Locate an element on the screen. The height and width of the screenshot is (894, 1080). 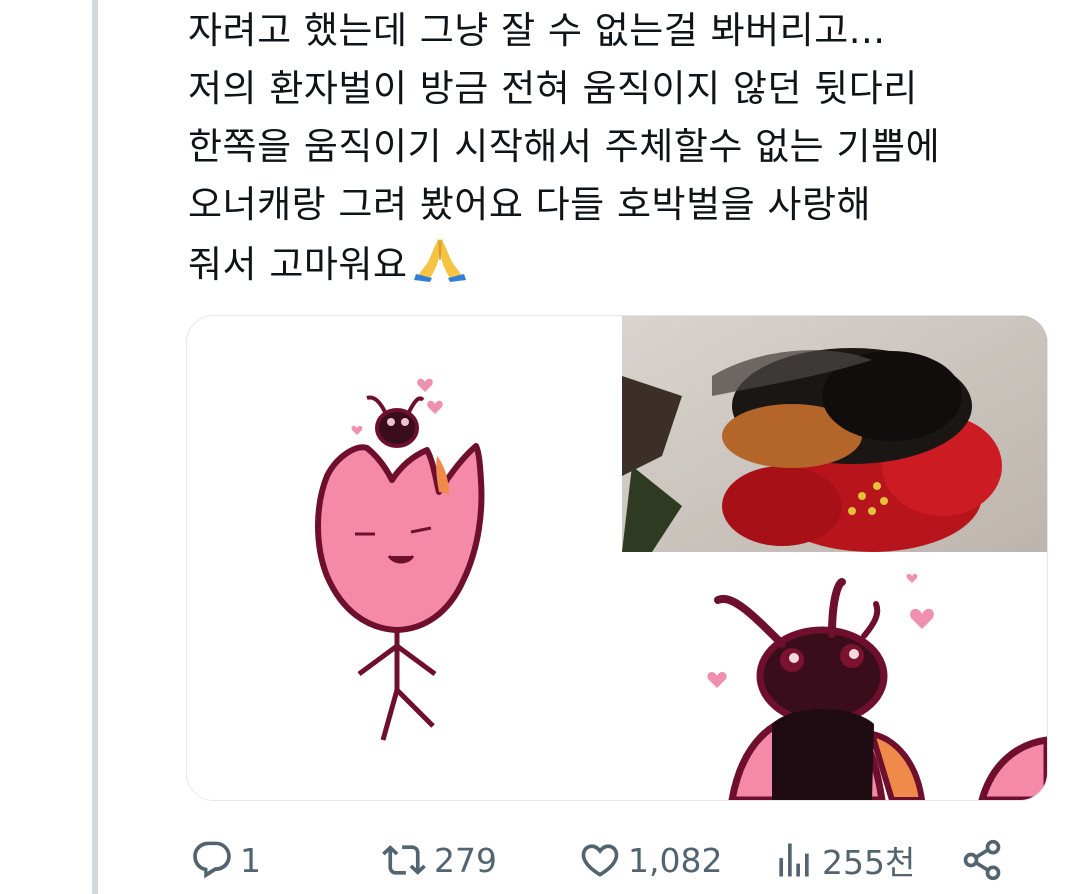
views-count: 255천 is located at coordinates (869, 862).